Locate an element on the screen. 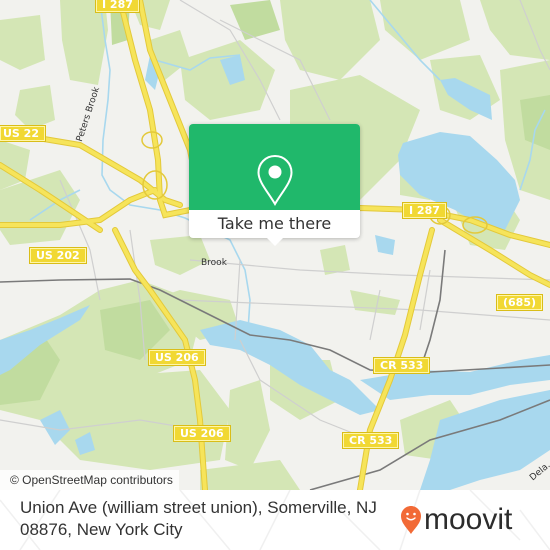  shield-cr533-north: CR 533 is located at coordinates (401, 365).